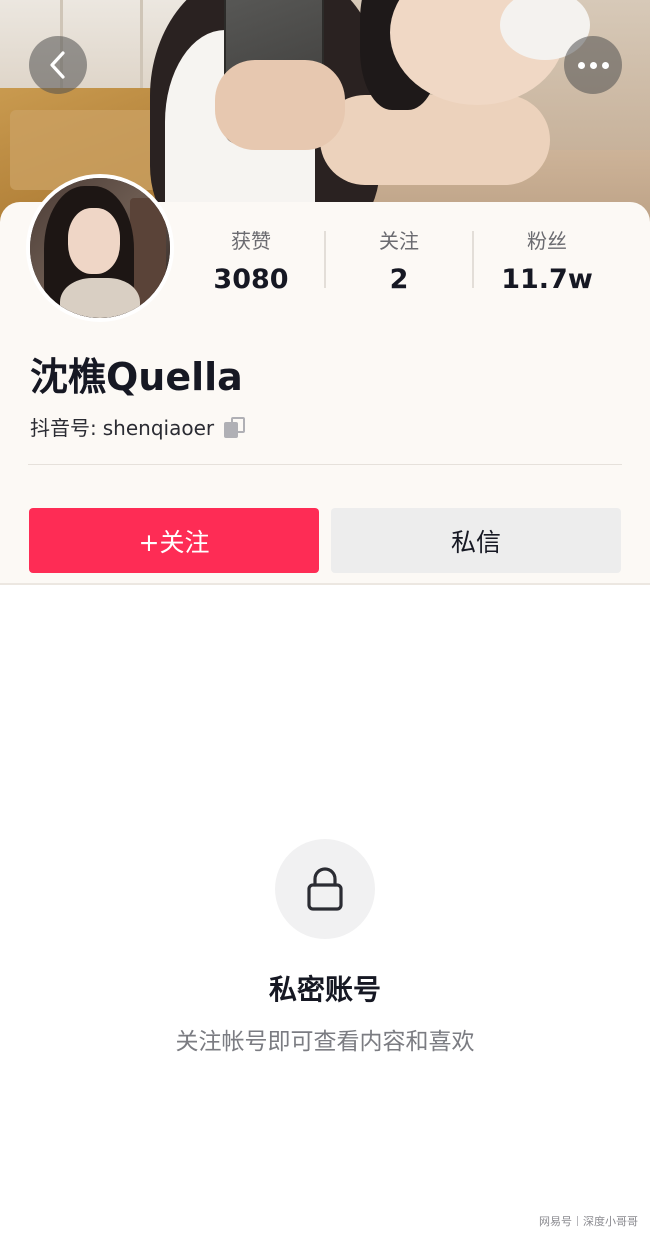  What do you see at coordinates (399, 279) in the screenshot?
I see `stat-value: 2` at bounding box center [399, 279].